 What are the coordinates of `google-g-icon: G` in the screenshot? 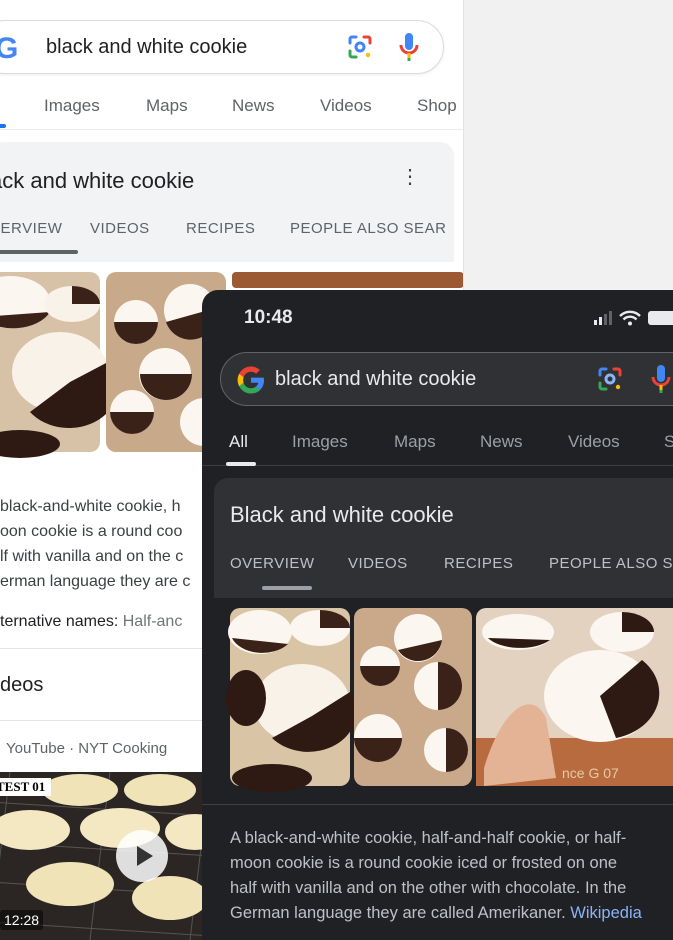 It's located at (9, 49).